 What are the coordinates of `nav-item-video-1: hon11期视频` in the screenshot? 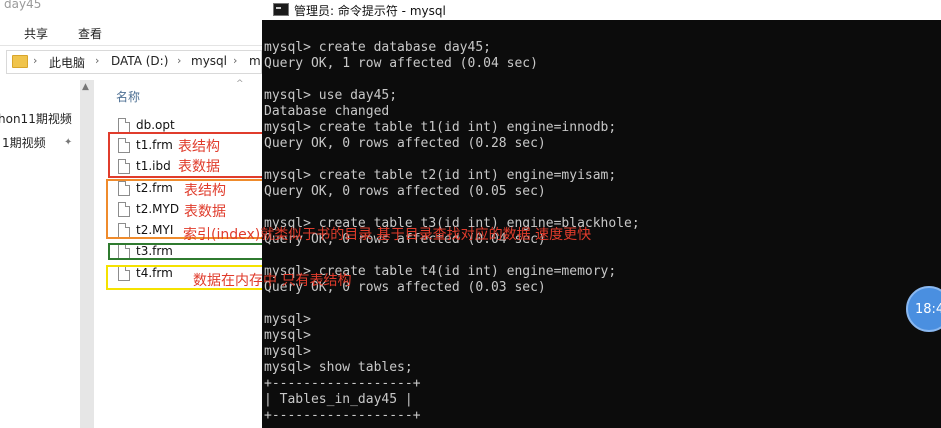 It's located at (36, 118).